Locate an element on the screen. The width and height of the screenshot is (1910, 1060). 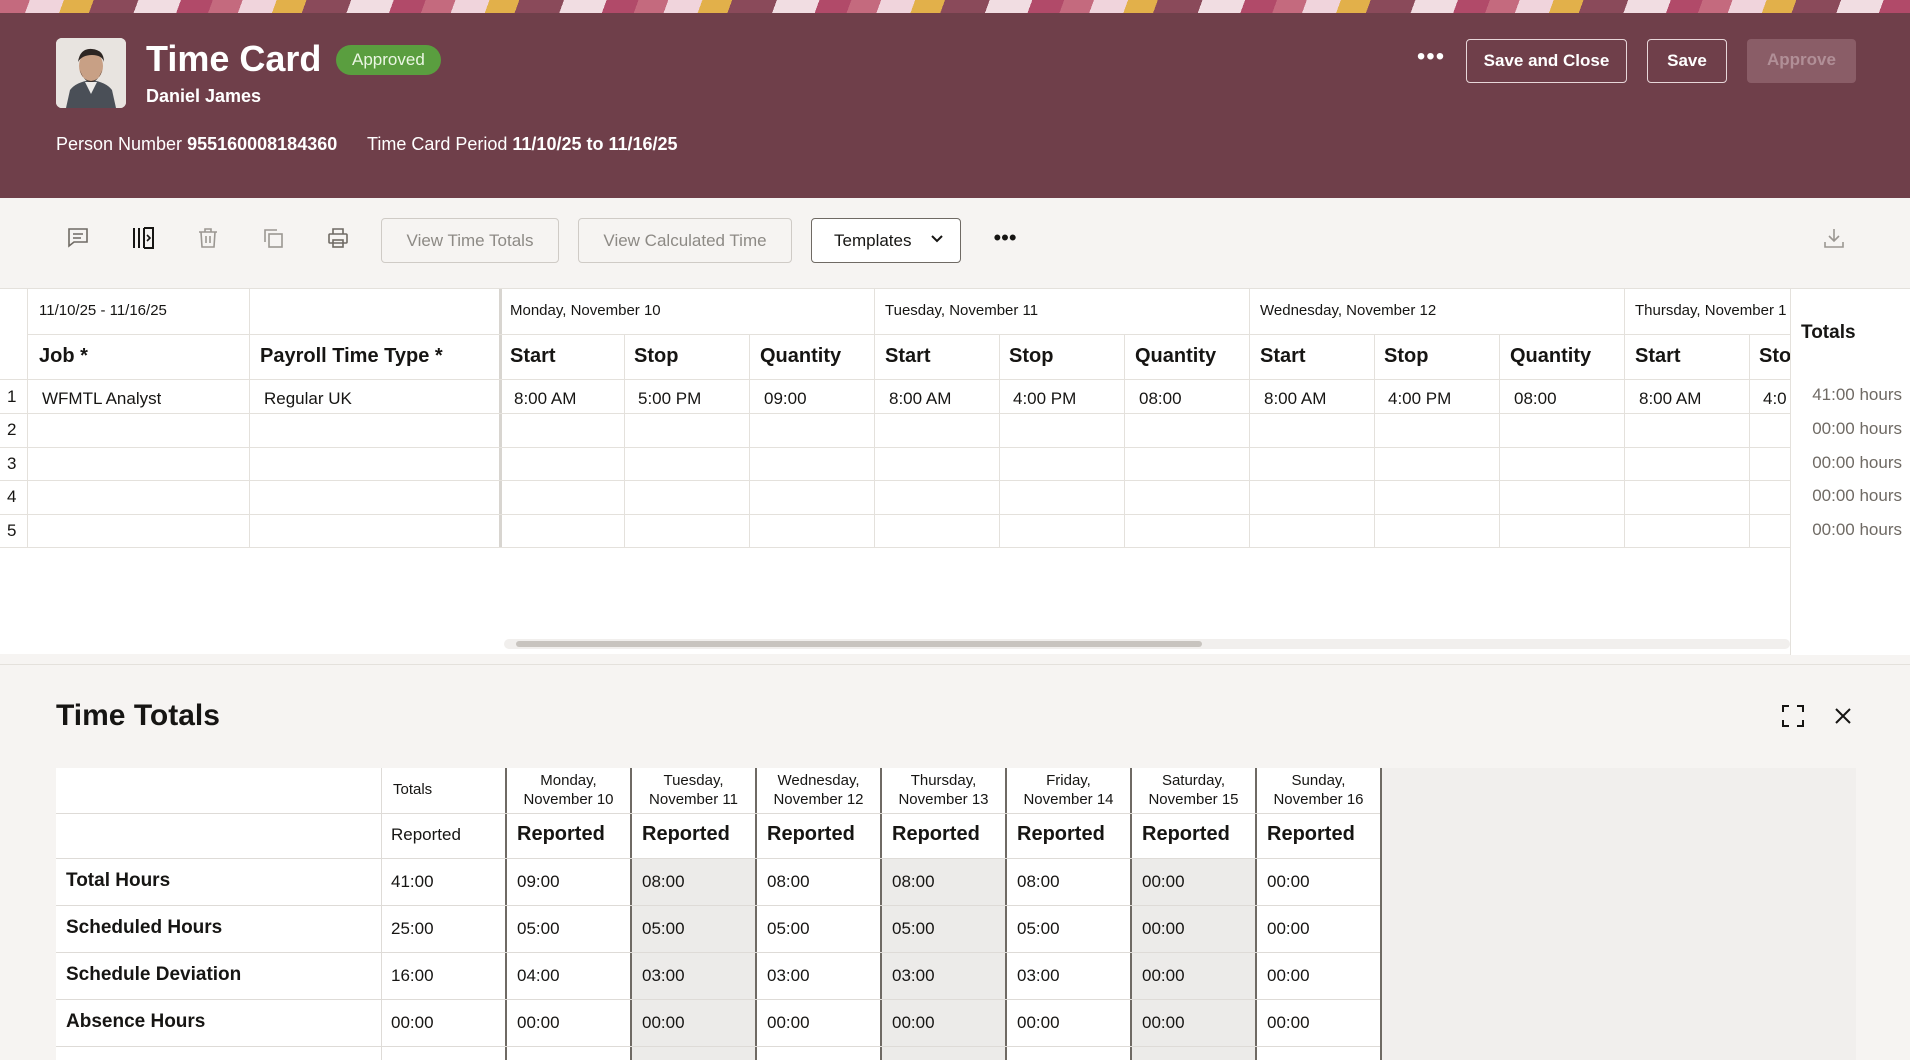
total-value: 25:00 is located at coordinates (412, 928).